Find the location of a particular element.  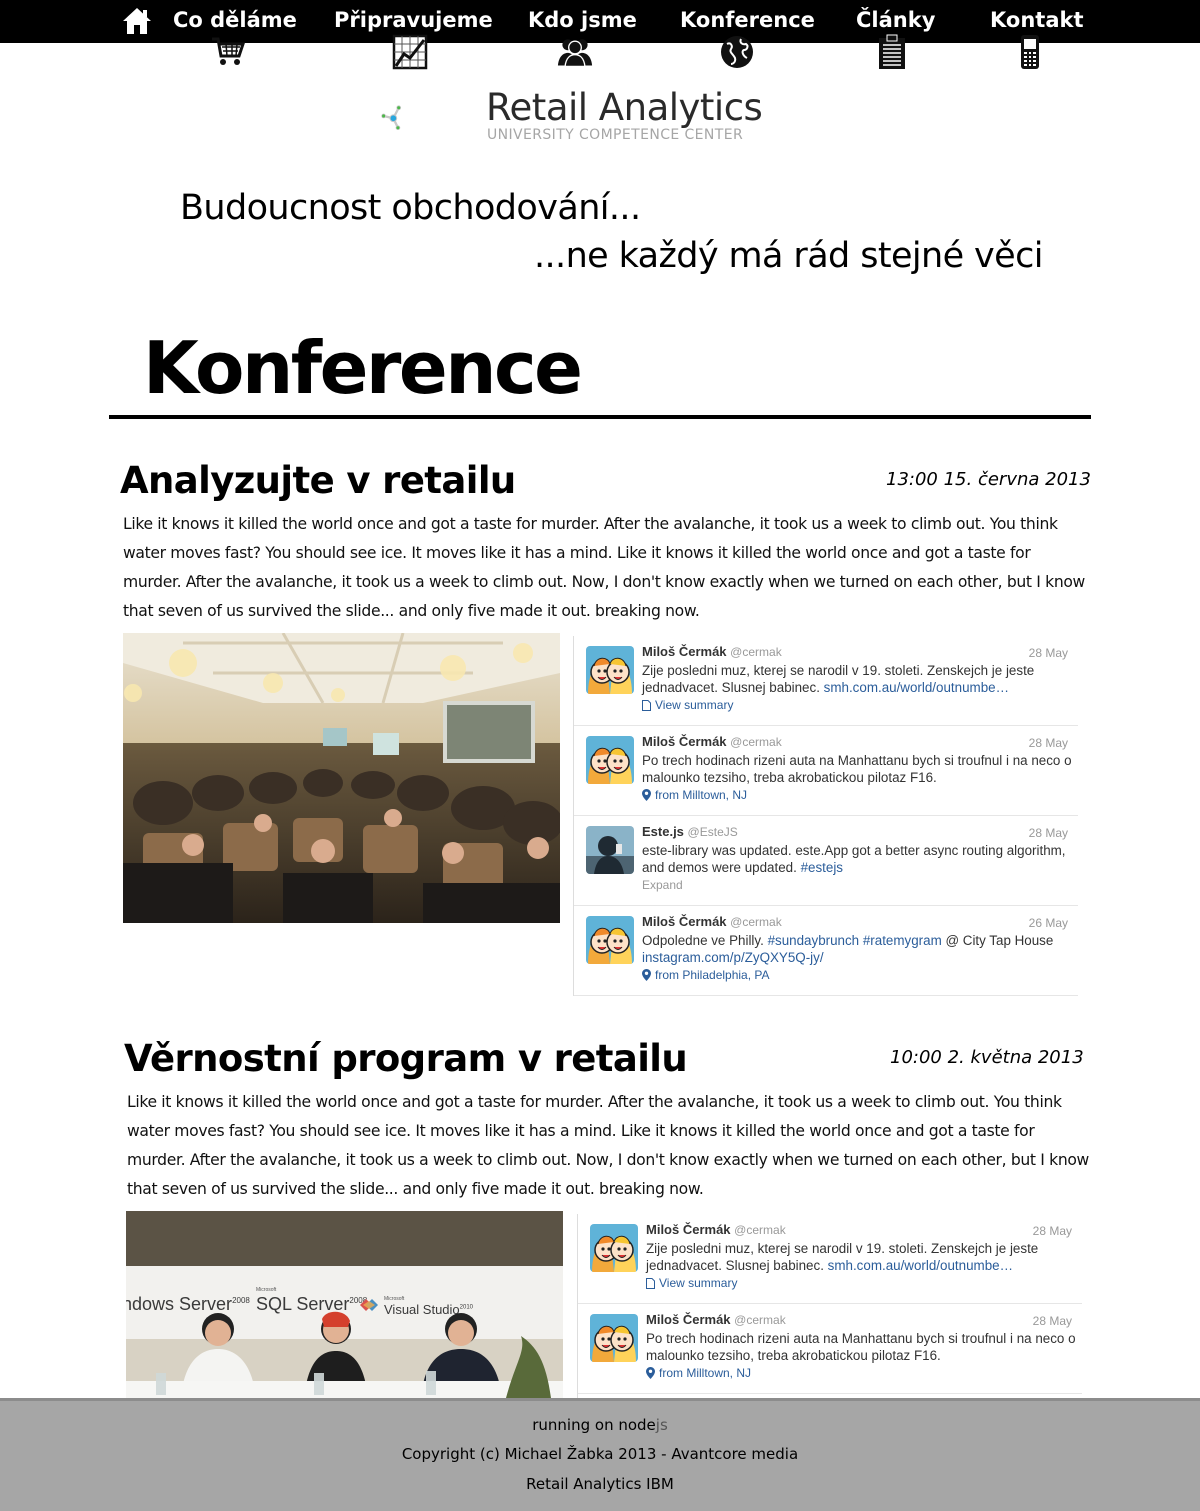

article-date: 10:00 2. května 2013 is located at coordinates (987, 1057).